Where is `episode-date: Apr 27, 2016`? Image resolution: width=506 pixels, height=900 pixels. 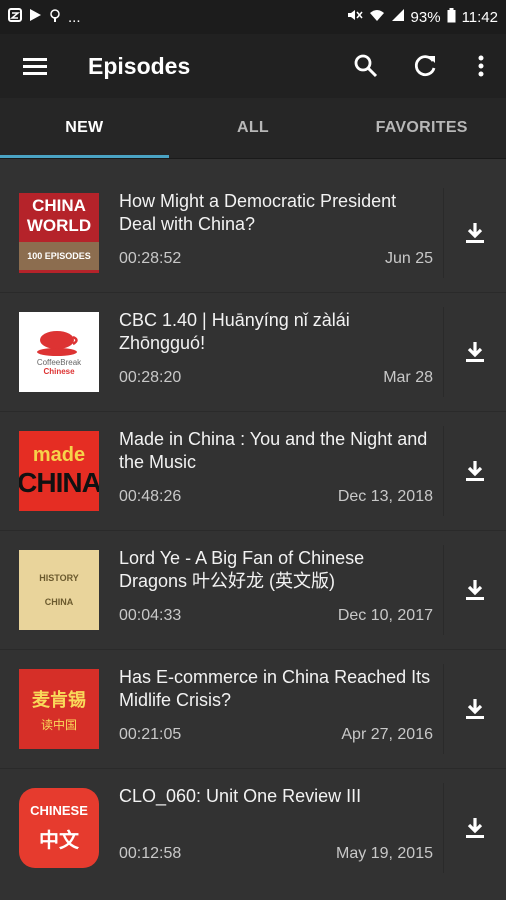
episode-date: Apr 27, 2016 is located at coordinates (387, 734).